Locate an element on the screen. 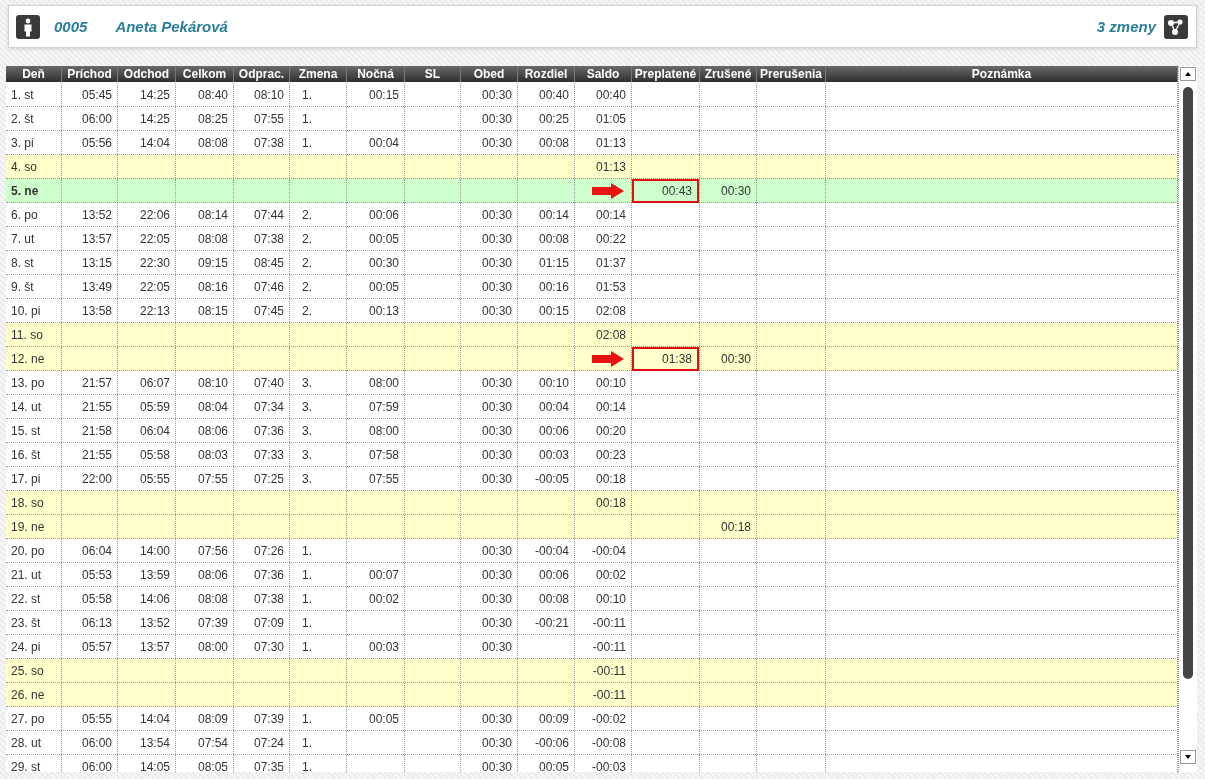  column-header: Celkom is located at coordinates (205, 74).